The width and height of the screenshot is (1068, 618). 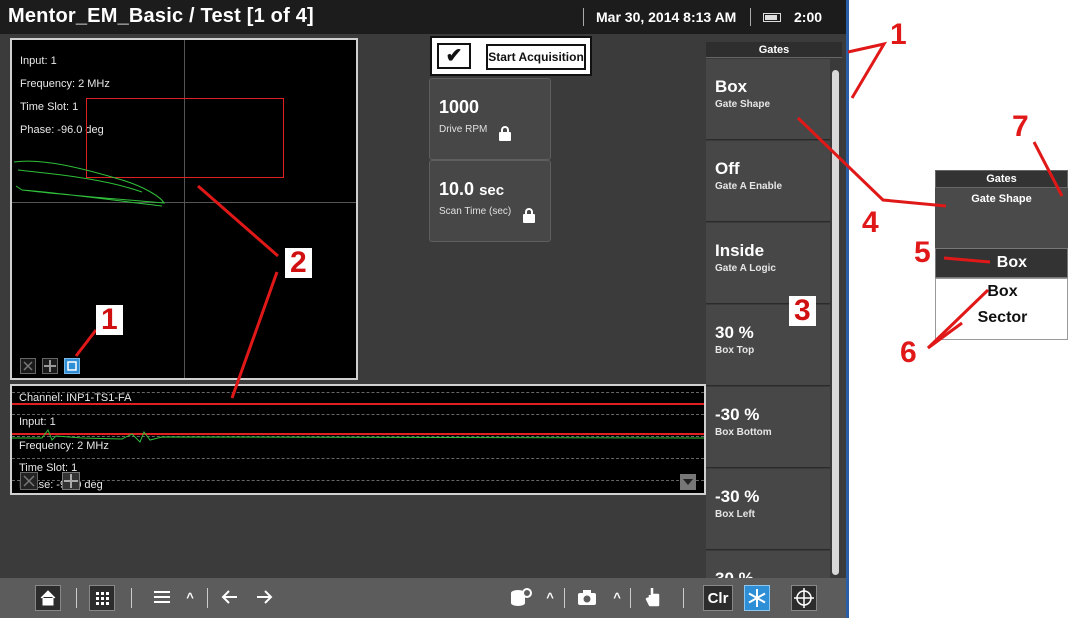 I want to click on gate-item-label: Box Top, so click(x=735, y=350).